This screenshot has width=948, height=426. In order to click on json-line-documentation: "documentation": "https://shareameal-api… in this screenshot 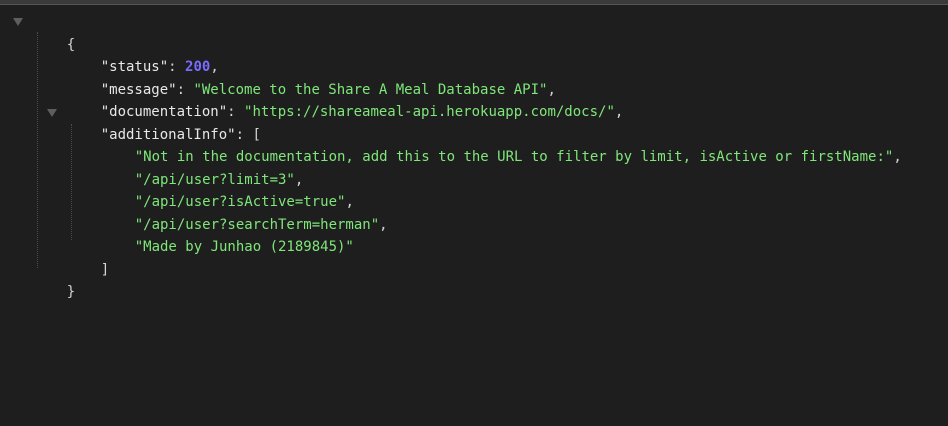, I will do `click(345, 99)`.